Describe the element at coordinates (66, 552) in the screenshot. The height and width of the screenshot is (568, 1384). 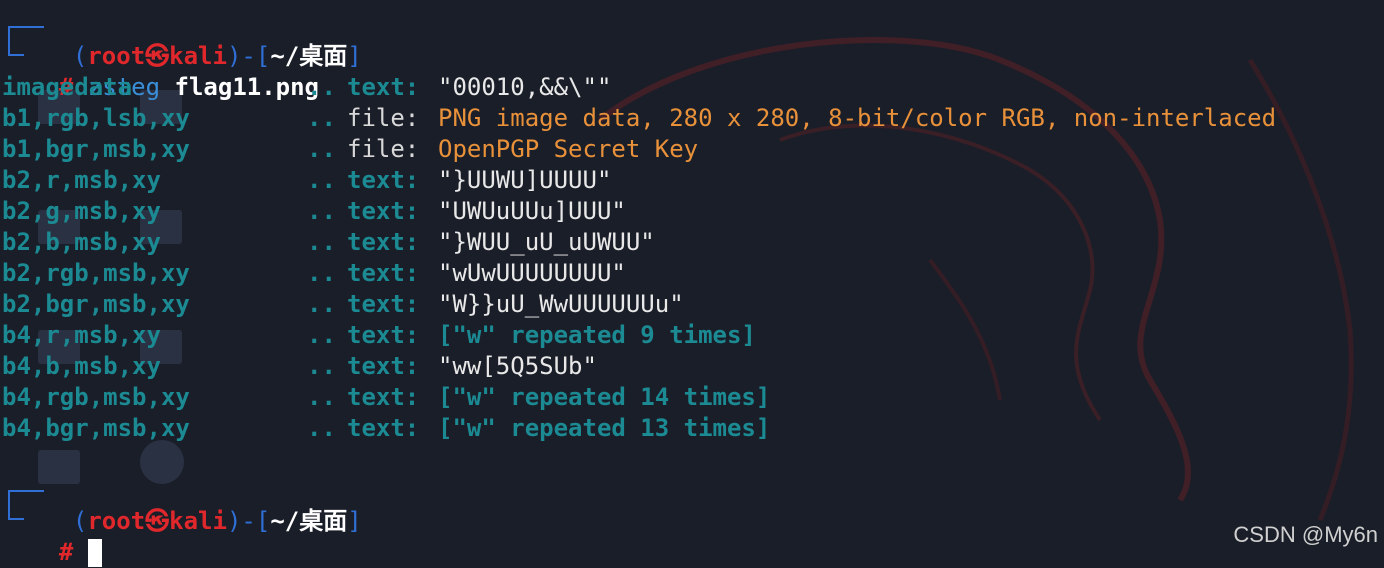
I see `prompt-hash: #` at that location.